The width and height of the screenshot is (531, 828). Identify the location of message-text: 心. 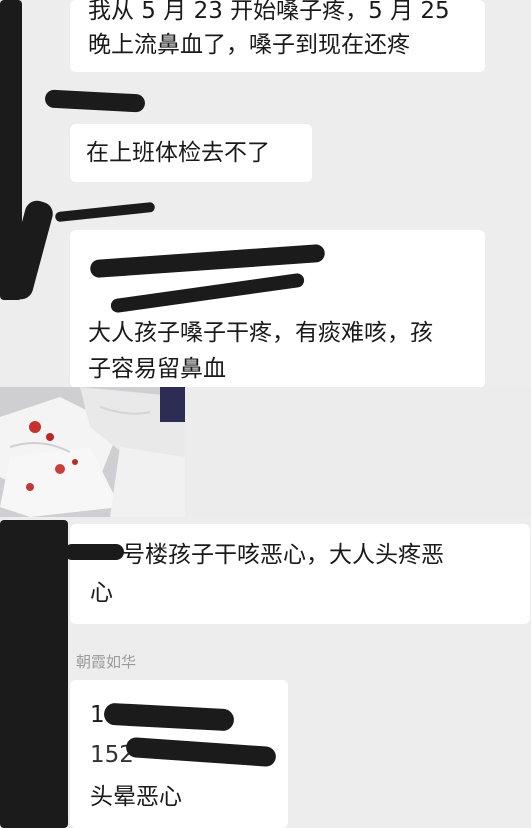
(101, 593).